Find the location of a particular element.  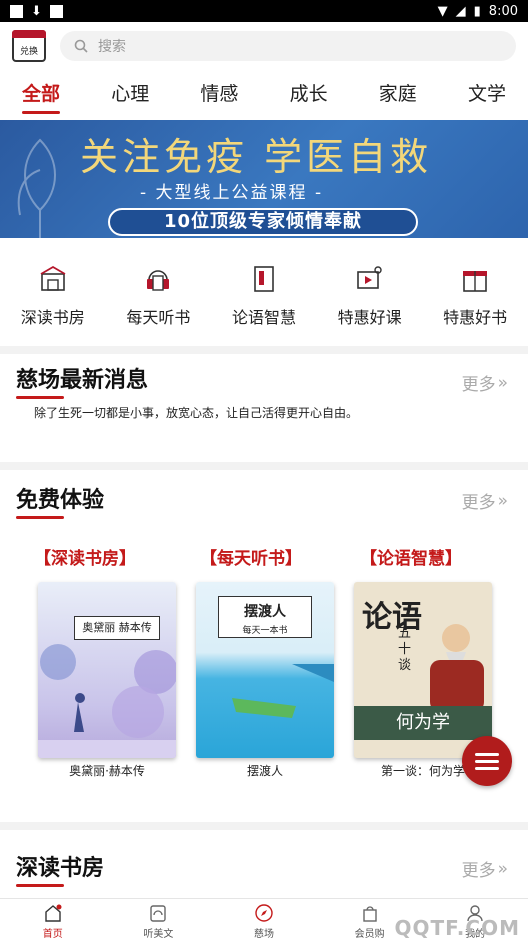

feature-deep-reading: 深读书房 is located at coordinates (53, 296).